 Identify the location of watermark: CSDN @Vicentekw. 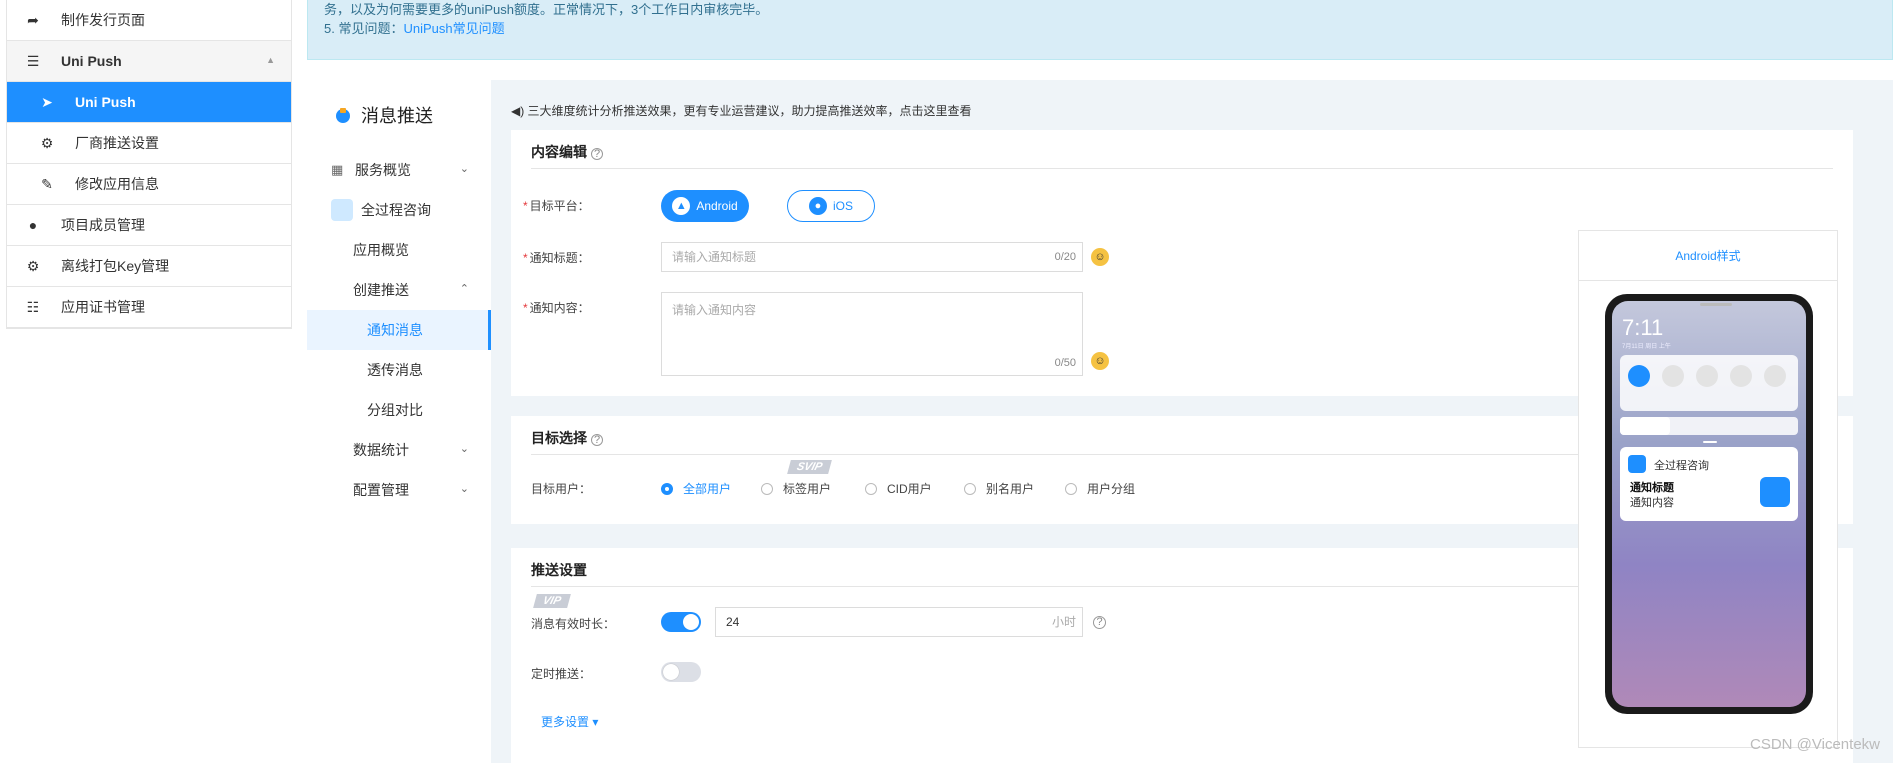
(1815, 744).